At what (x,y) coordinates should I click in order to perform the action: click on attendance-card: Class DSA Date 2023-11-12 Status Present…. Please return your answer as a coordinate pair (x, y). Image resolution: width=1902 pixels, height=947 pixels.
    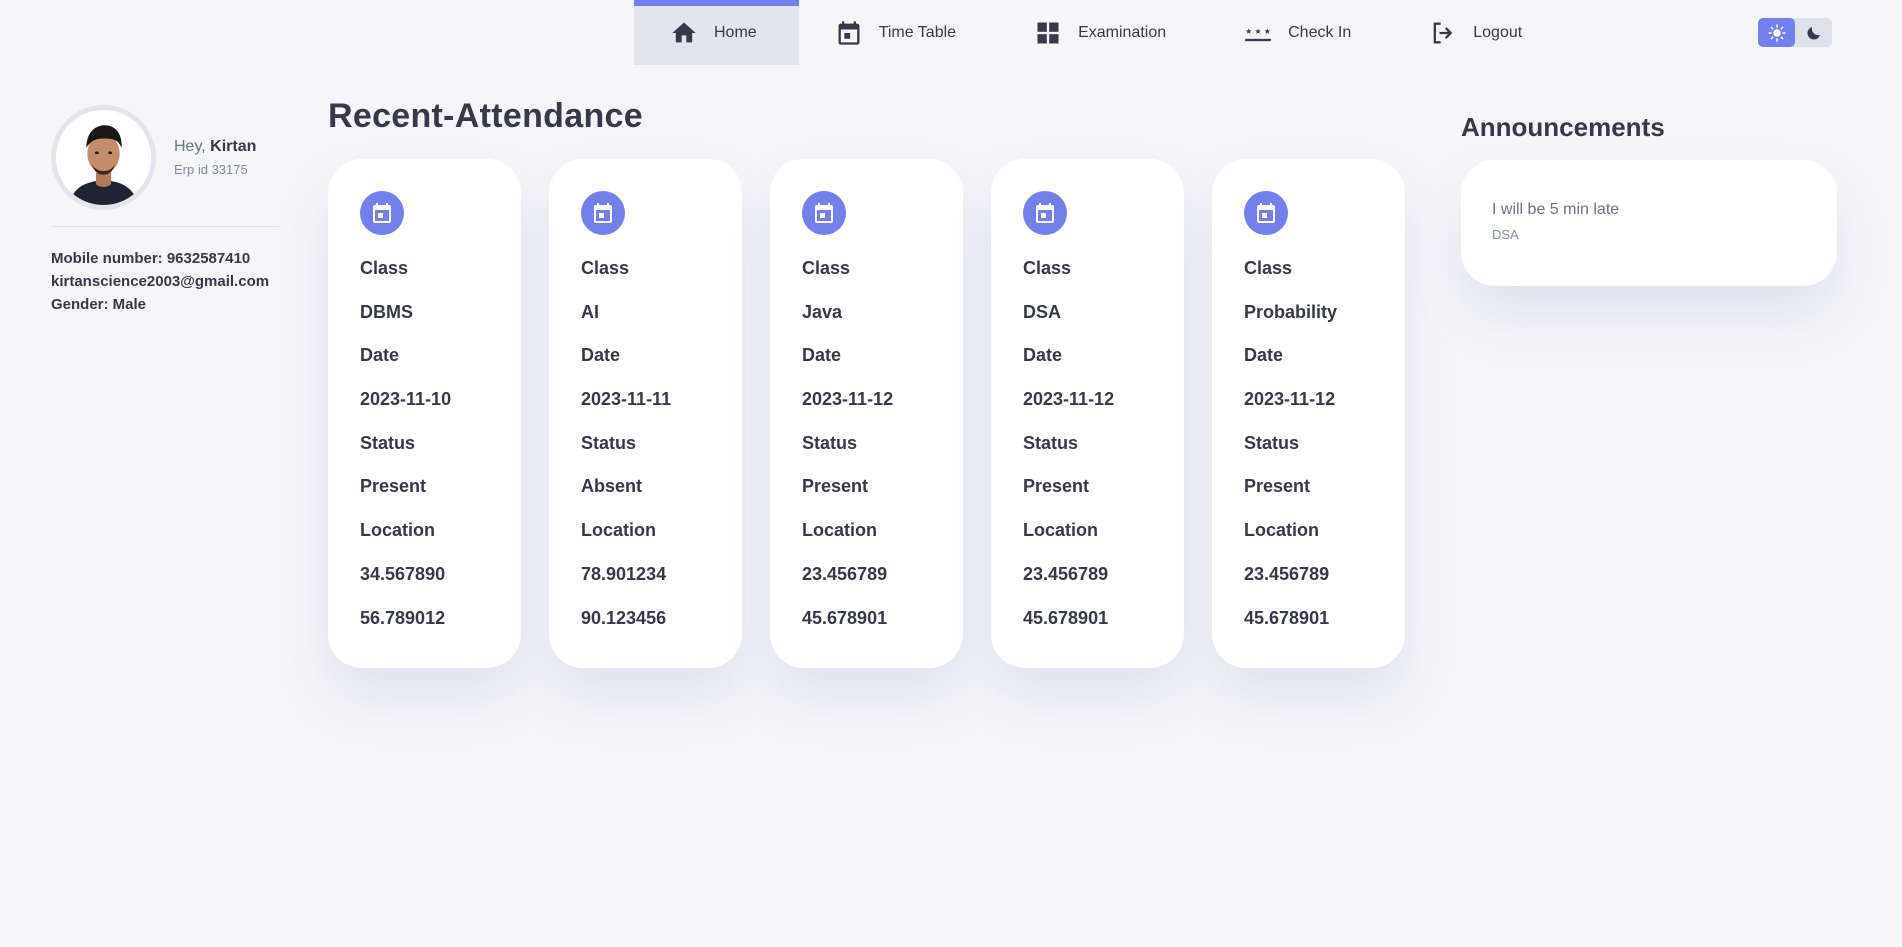
    Looking at the image, I should click on (1087, 413).